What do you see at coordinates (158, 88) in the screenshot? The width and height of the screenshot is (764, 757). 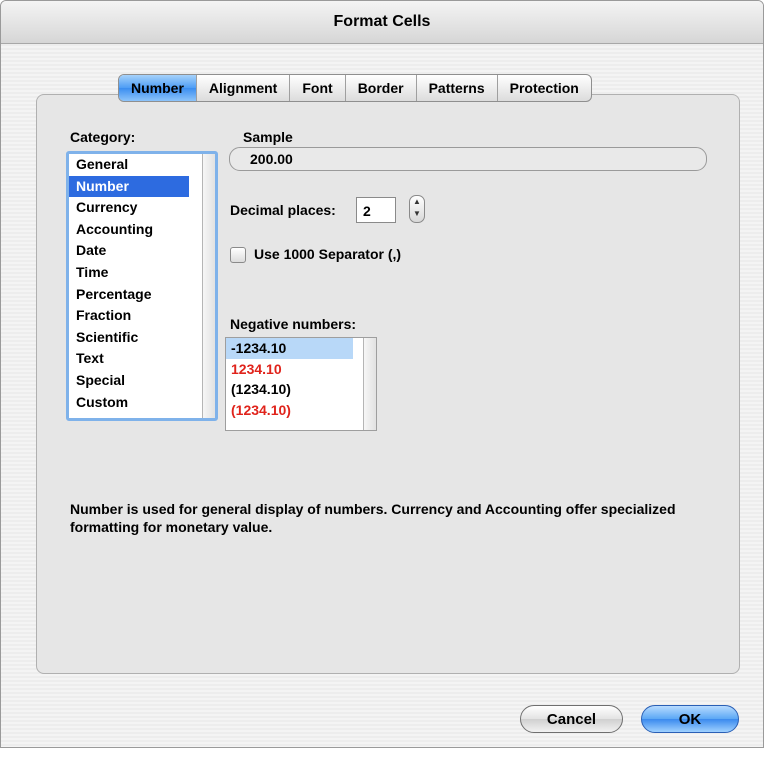 I see `tab-number: Number` at bounding box center [158, 88].